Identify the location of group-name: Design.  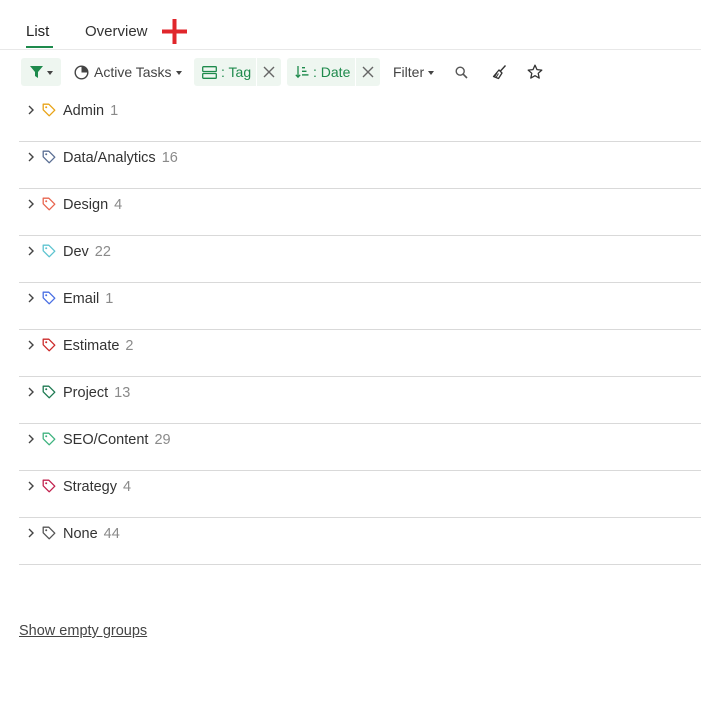
(86, 205).